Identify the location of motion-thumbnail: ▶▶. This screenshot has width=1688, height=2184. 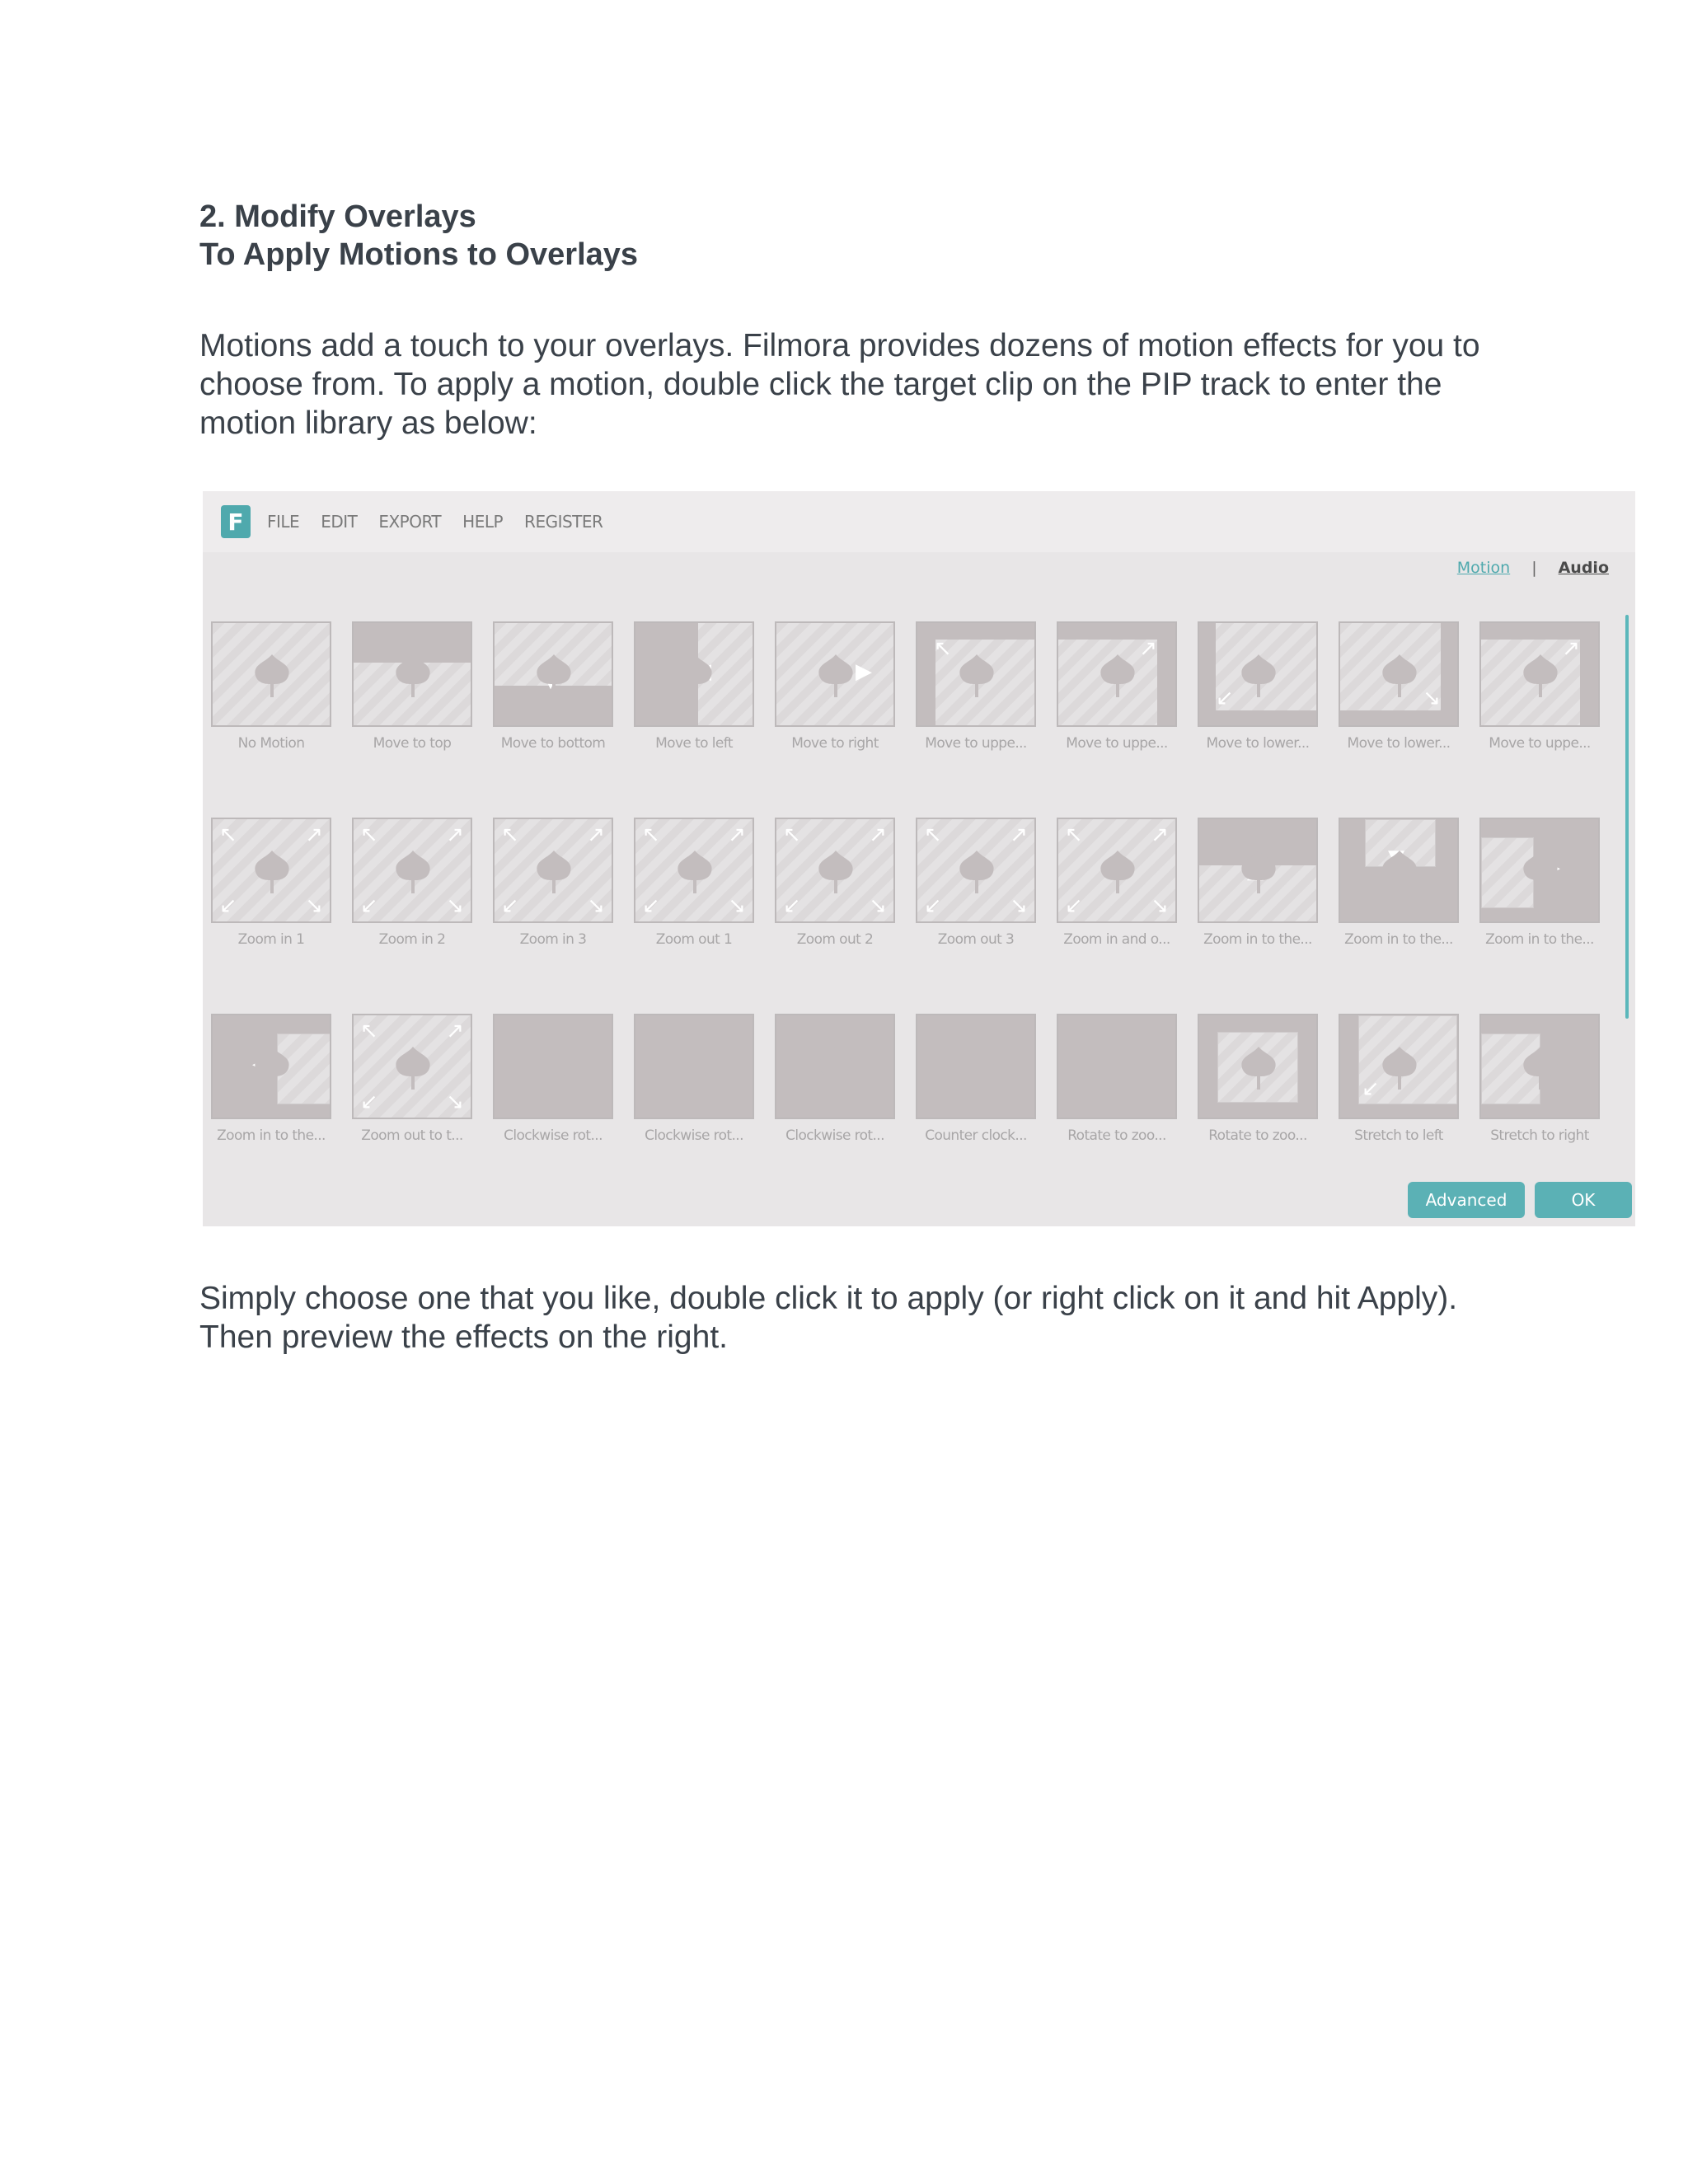
(1539, 870).